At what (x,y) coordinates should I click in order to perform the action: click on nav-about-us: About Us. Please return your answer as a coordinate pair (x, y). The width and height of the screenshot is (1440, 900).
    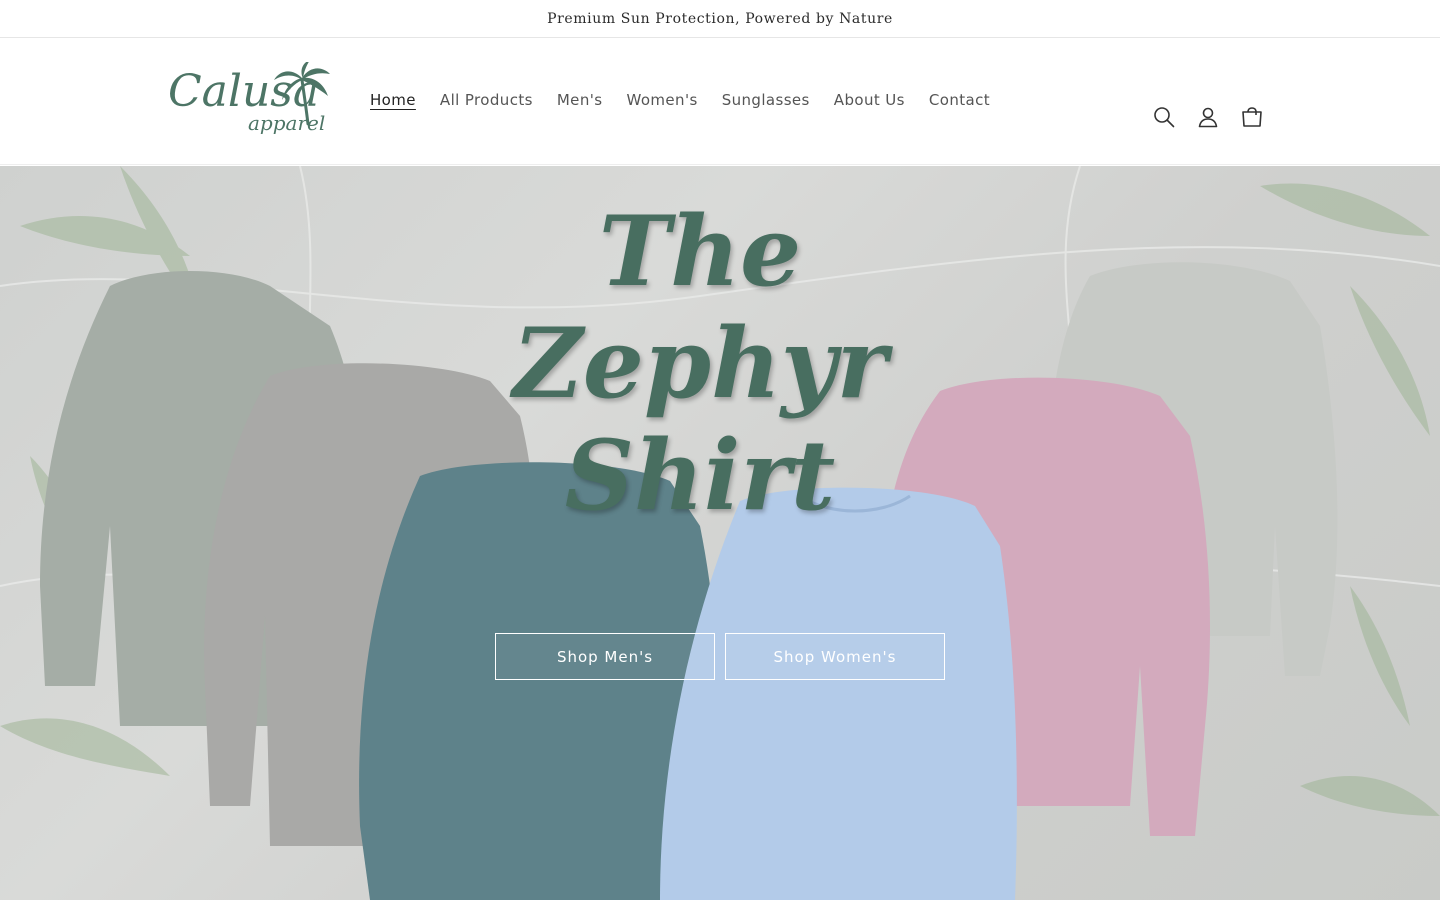
    Looking at the image, I should click on (869, 100).